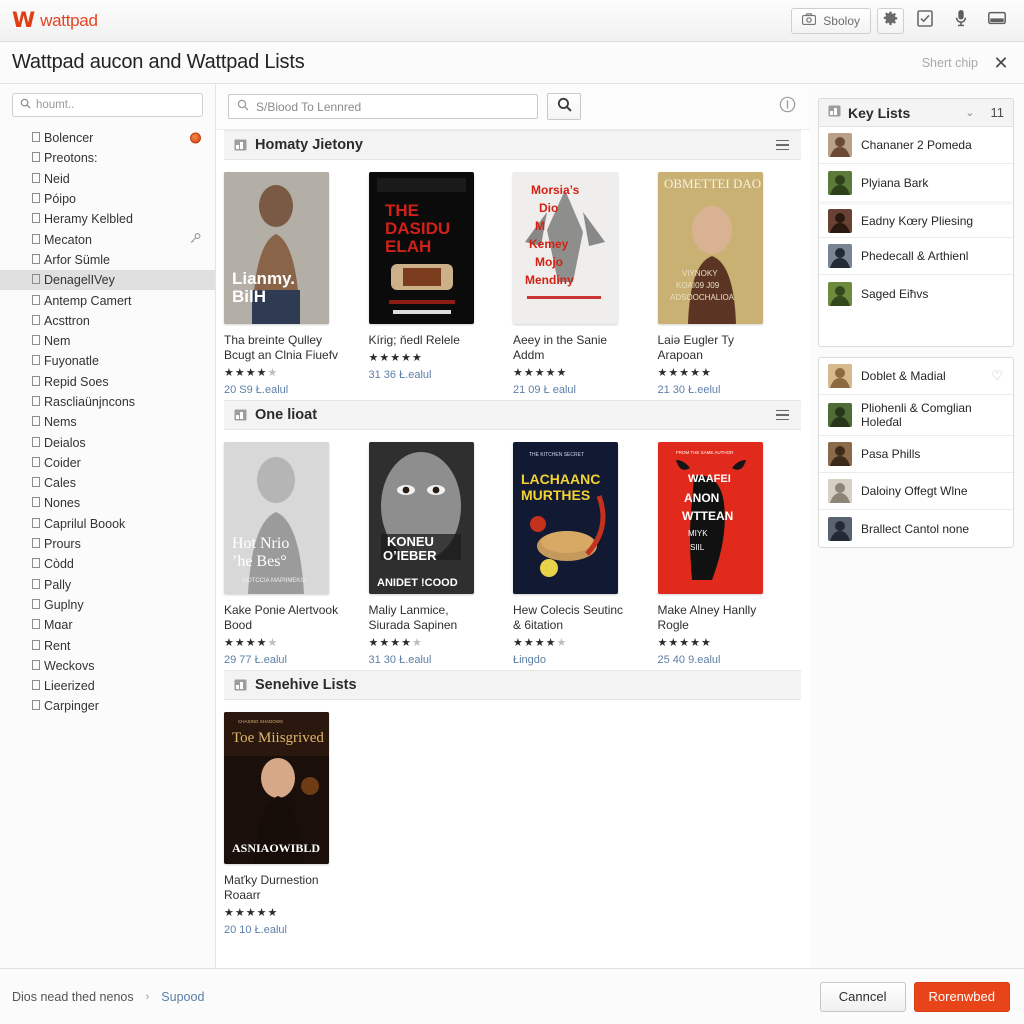 The height and width of the screenshot is (1024, 1024). I want to click on sidebar-item-16: Coider, so click(107, 463).